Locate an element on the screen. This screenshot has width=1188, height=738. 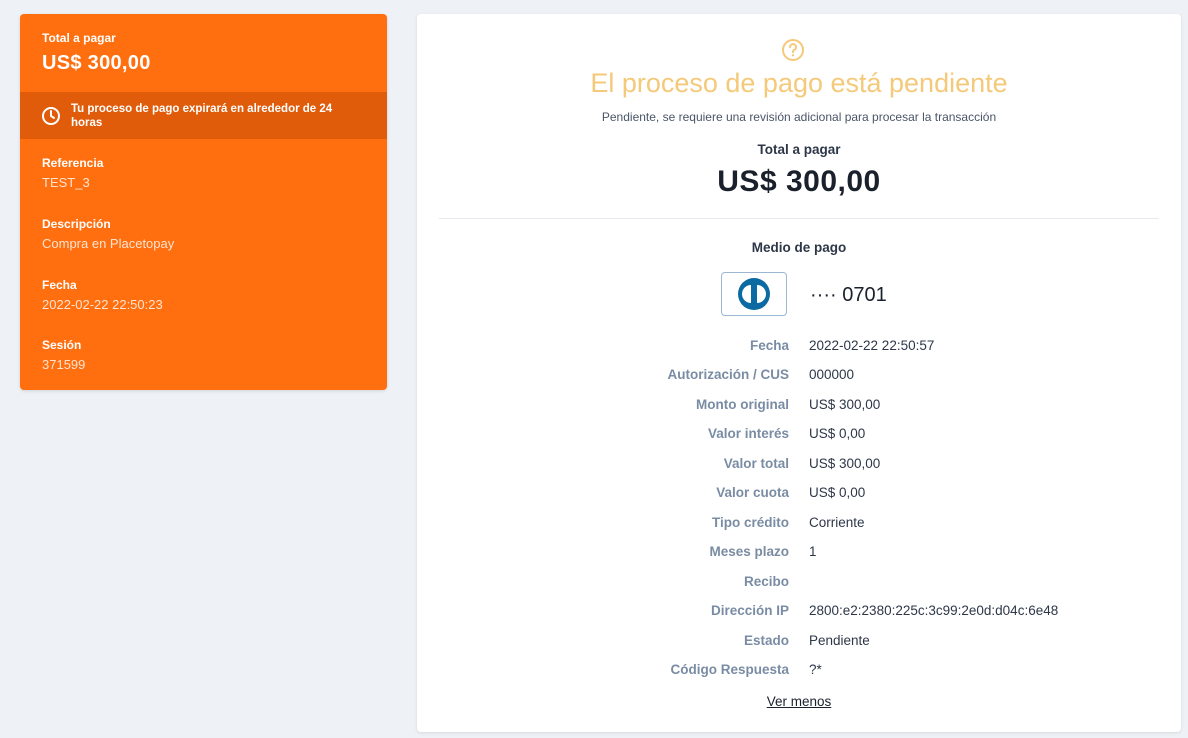
detail-value: 2800:e2:2380:225c:3c99:2e0d:d04c:6e48 is located at coordinates (934, 610).